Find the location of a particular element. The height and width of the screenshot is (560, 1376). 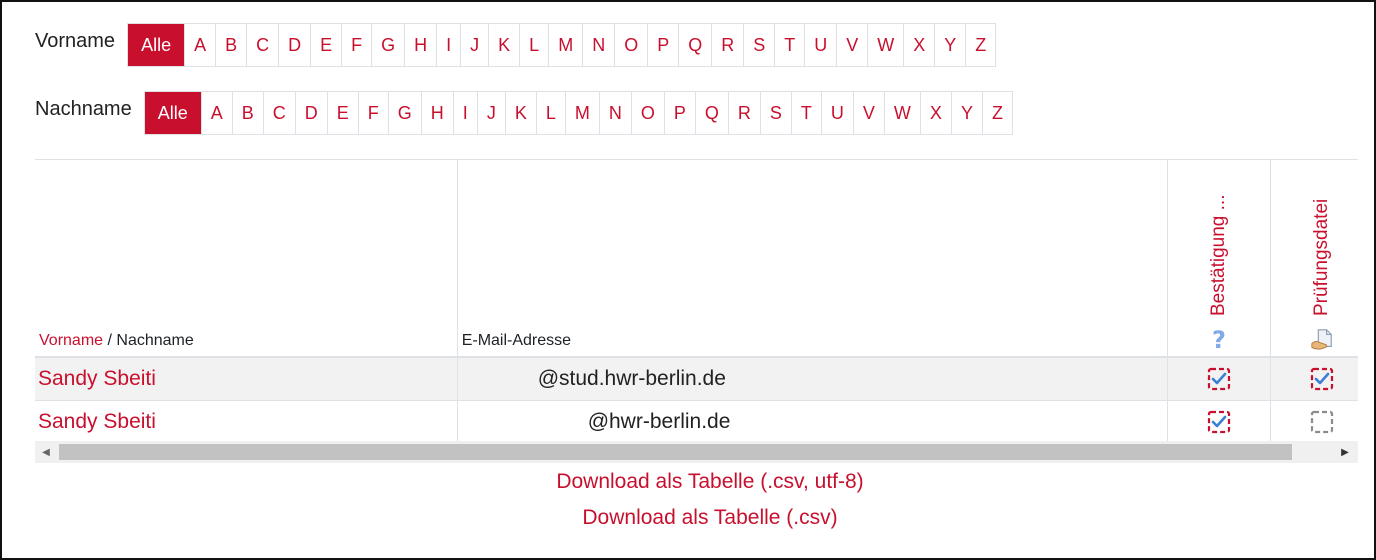

lastname-initial-t: T is located at coordinates (805, 113).